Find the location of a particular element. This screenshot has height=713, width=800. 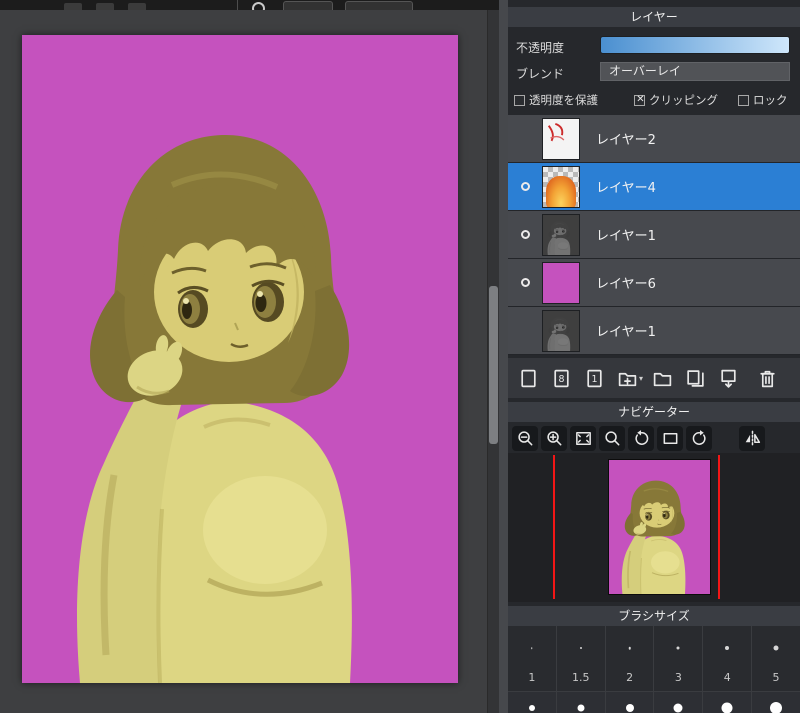

brush-size-label: 3 is located at coordinates (678, 677).